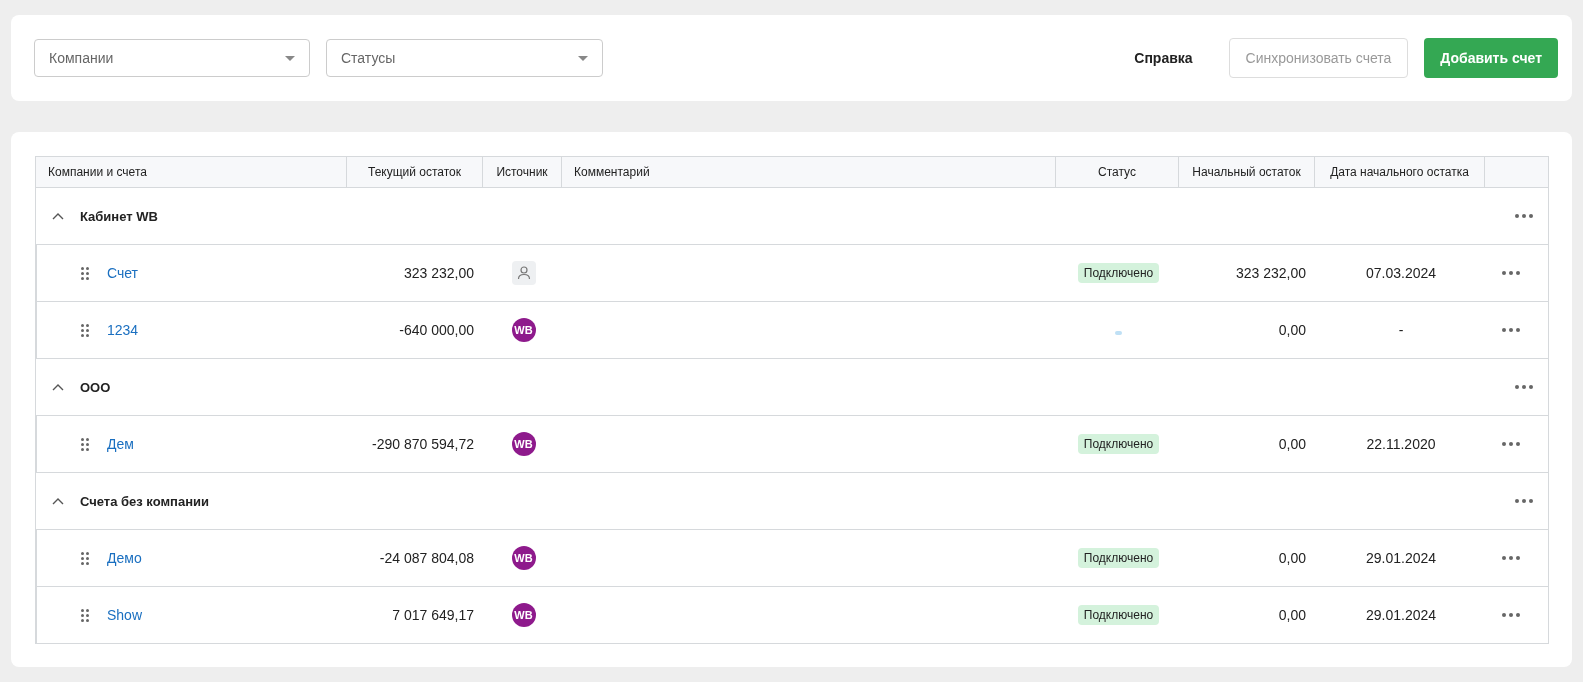 Image resolution: width=1583 pixels, height=682 pixels. Describe the element at coordinates (436, 330) in the screenshot. I see `balance-text: -640 000,00` at that location.